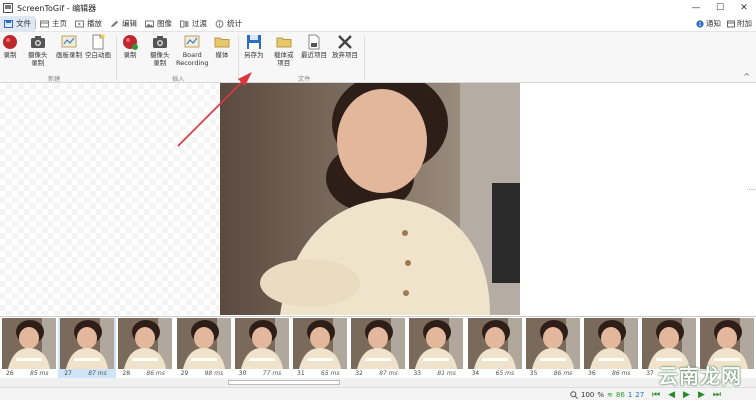 The image size is (756, 400). Describe the element at coordinates (38, 59) in the screenshot. I see `webcam-record-label: 摄像头 录制` at that location.